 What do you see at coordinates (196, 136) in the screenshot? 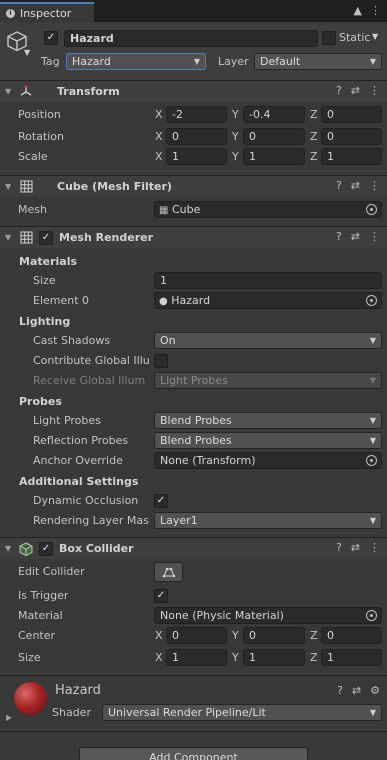
I see `rotation-x-field: 0` at bounding box center [196, 136].